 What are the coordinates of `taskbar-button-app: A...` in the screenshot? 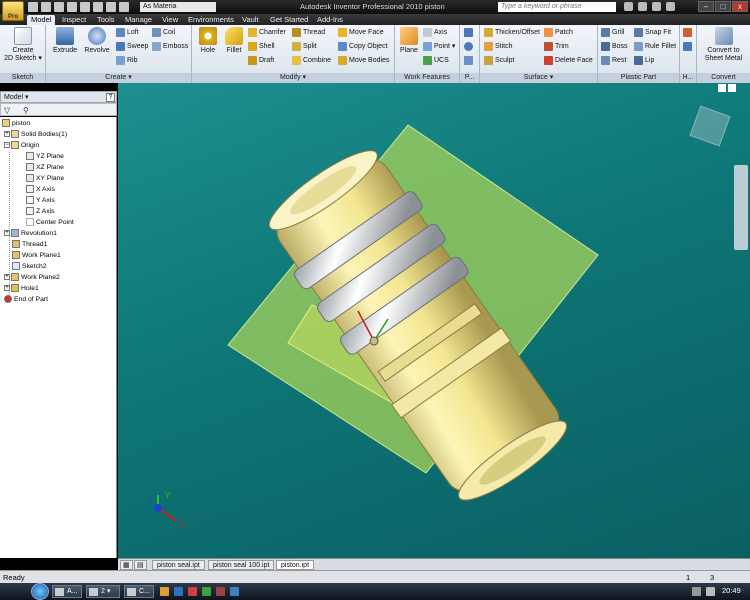 It's located at (67, 591).